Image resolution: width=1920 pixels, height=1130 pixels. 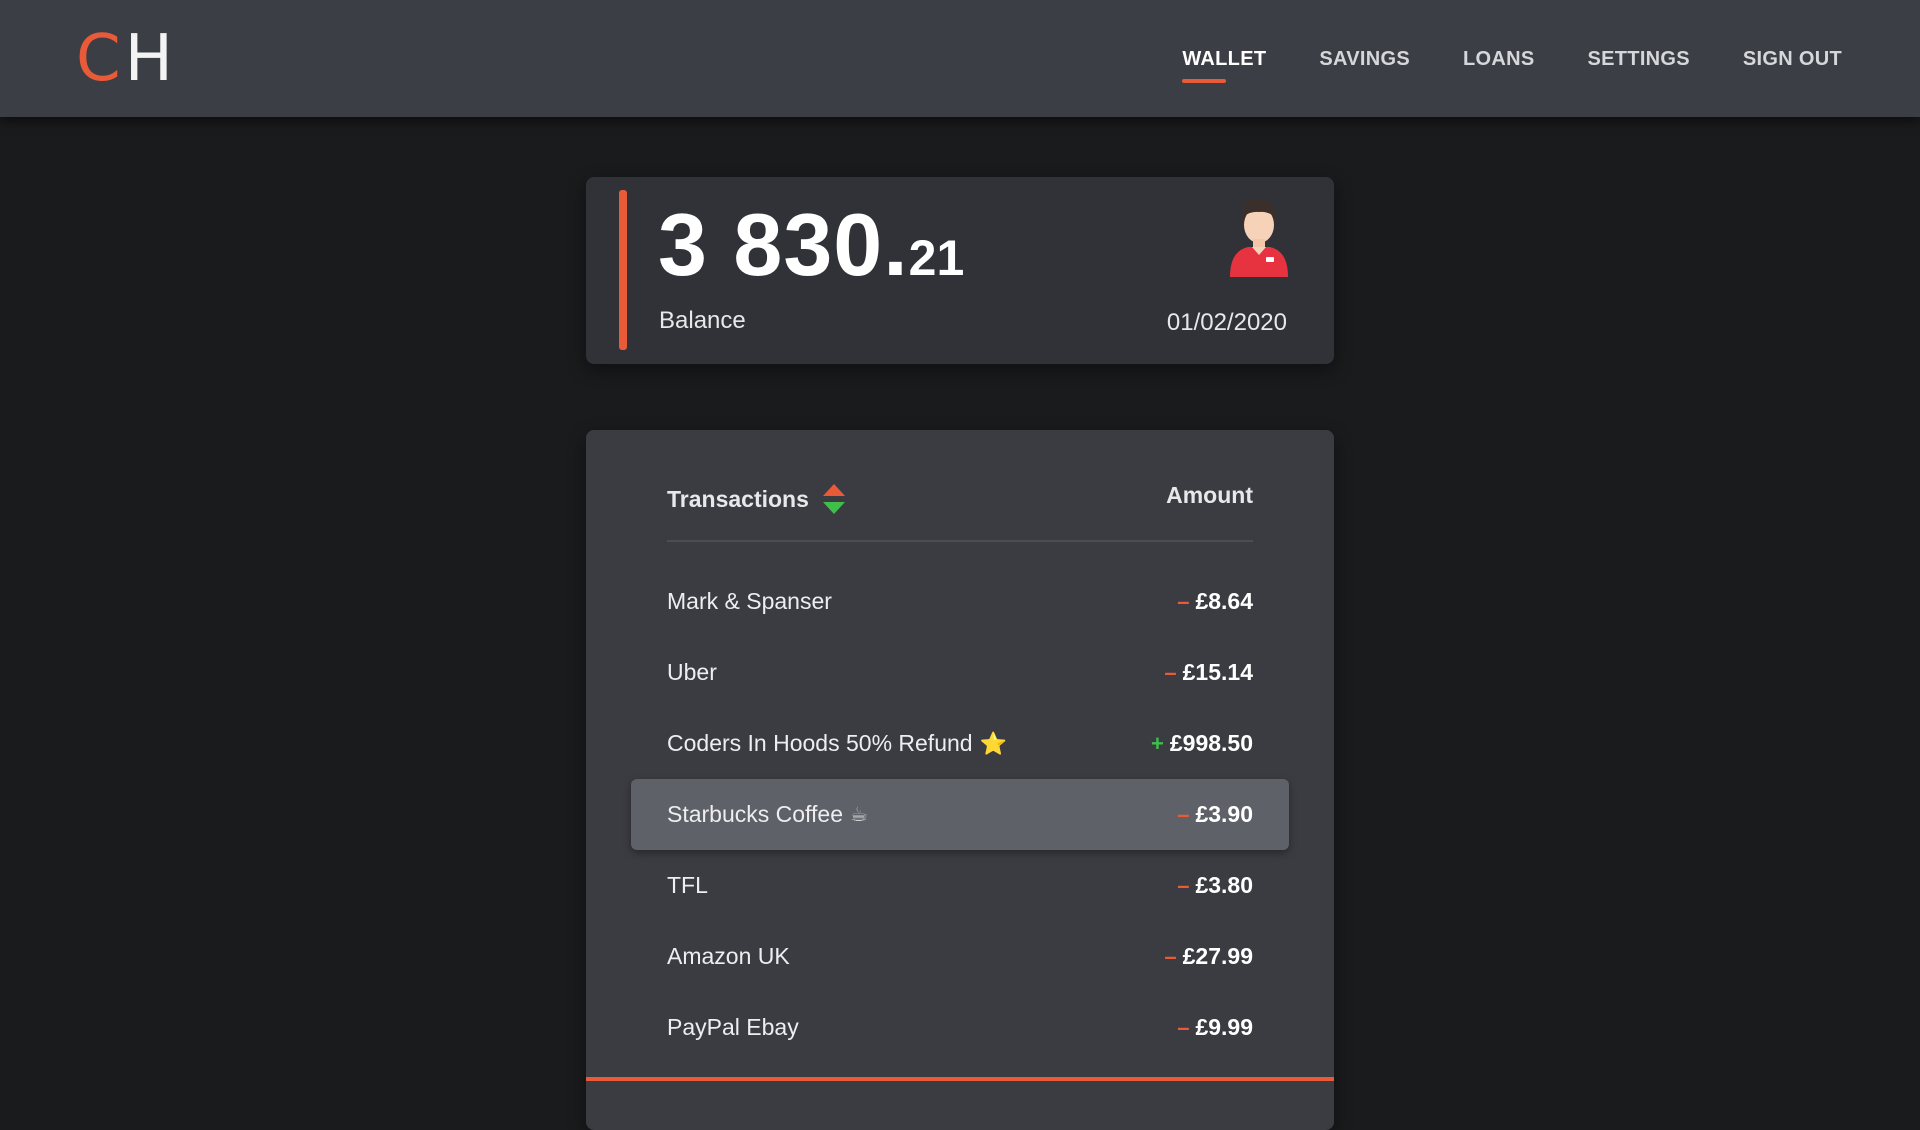 What do you see at coordinates (1224, 885) in the screenshot?
I see `transaction-amount-value: £3.80` at bounding box center [1224, 885].